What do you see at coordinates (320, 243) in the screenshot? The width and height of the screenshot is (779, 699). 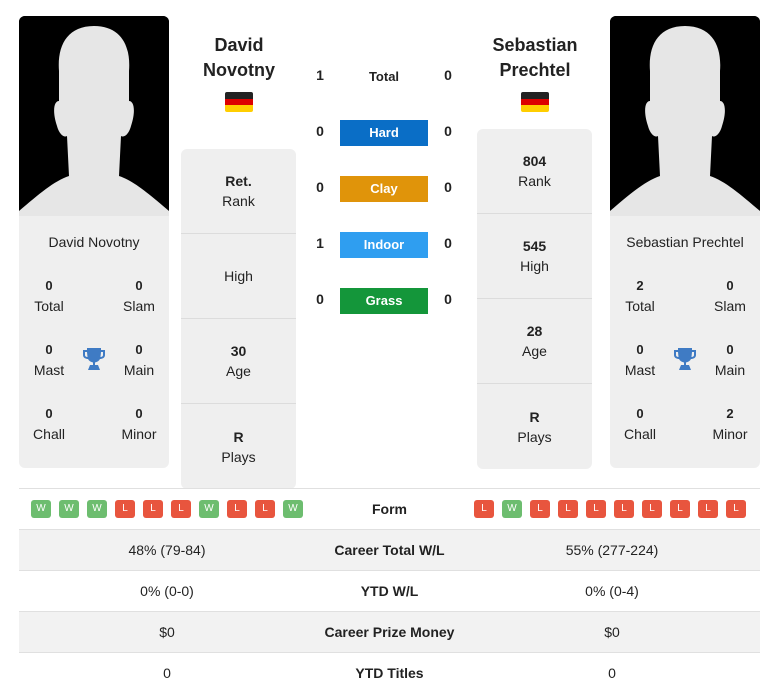 I see `h2h-indoor-p1: 1` at bounding box center [320, 243].